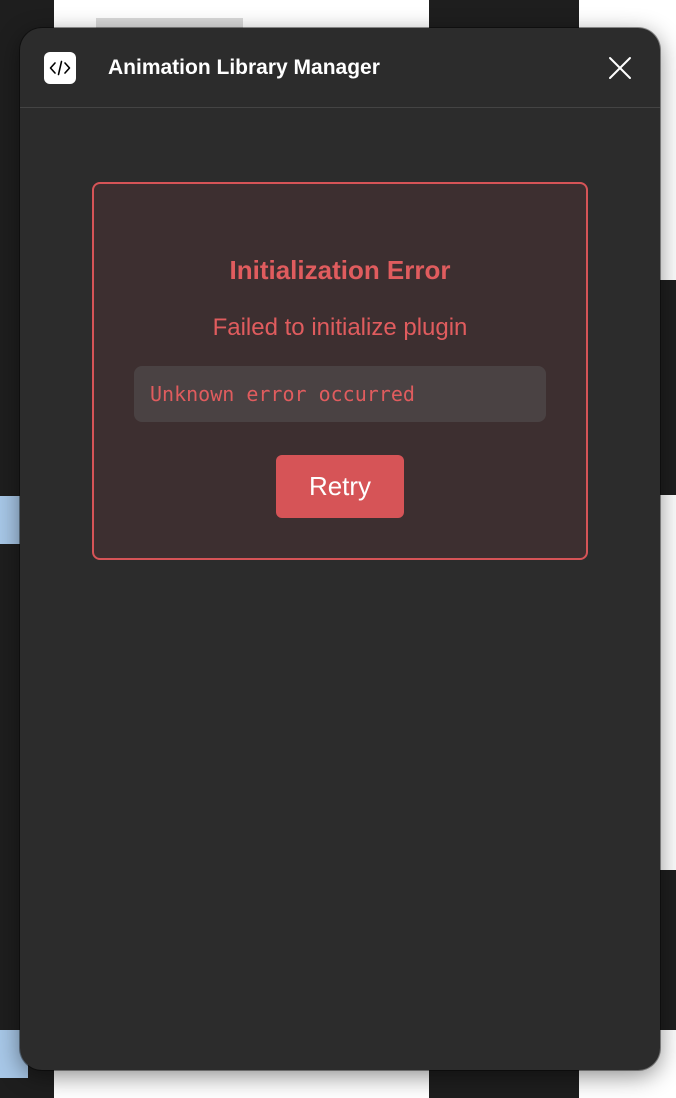 The image size is (676, 1098). Describe the element at coordinates (340, 270) in the screenshot. I see `error-title: Initialization Error` at that location.